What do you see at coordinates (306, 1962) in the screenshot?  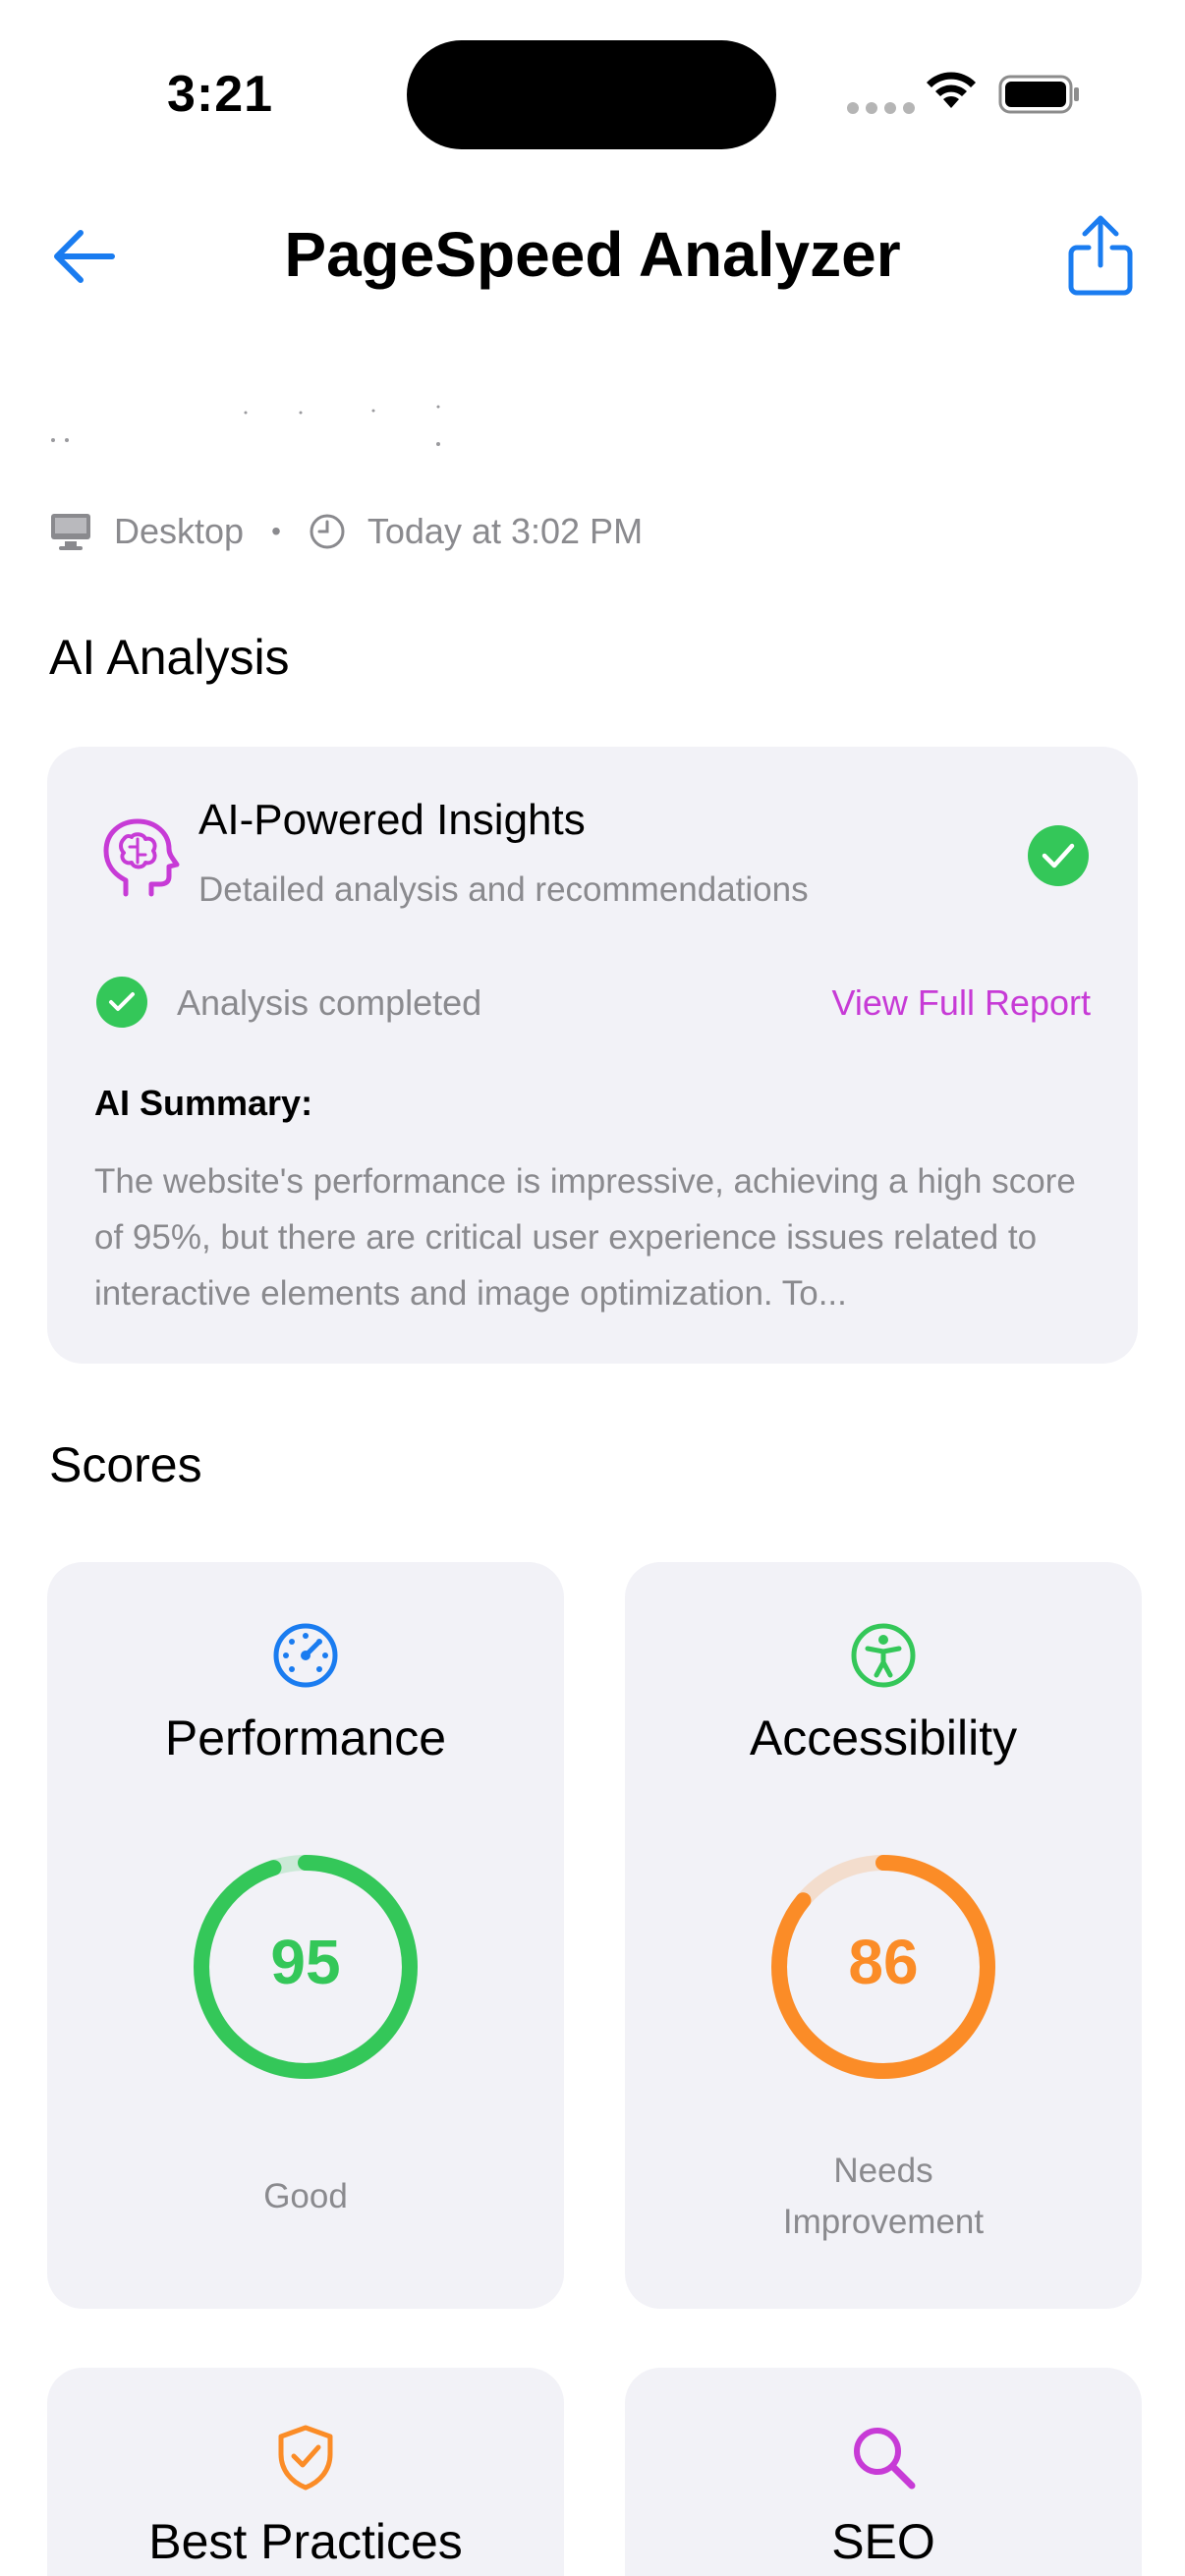 I see `score-value: 95` at bounding box center [306, 1962].